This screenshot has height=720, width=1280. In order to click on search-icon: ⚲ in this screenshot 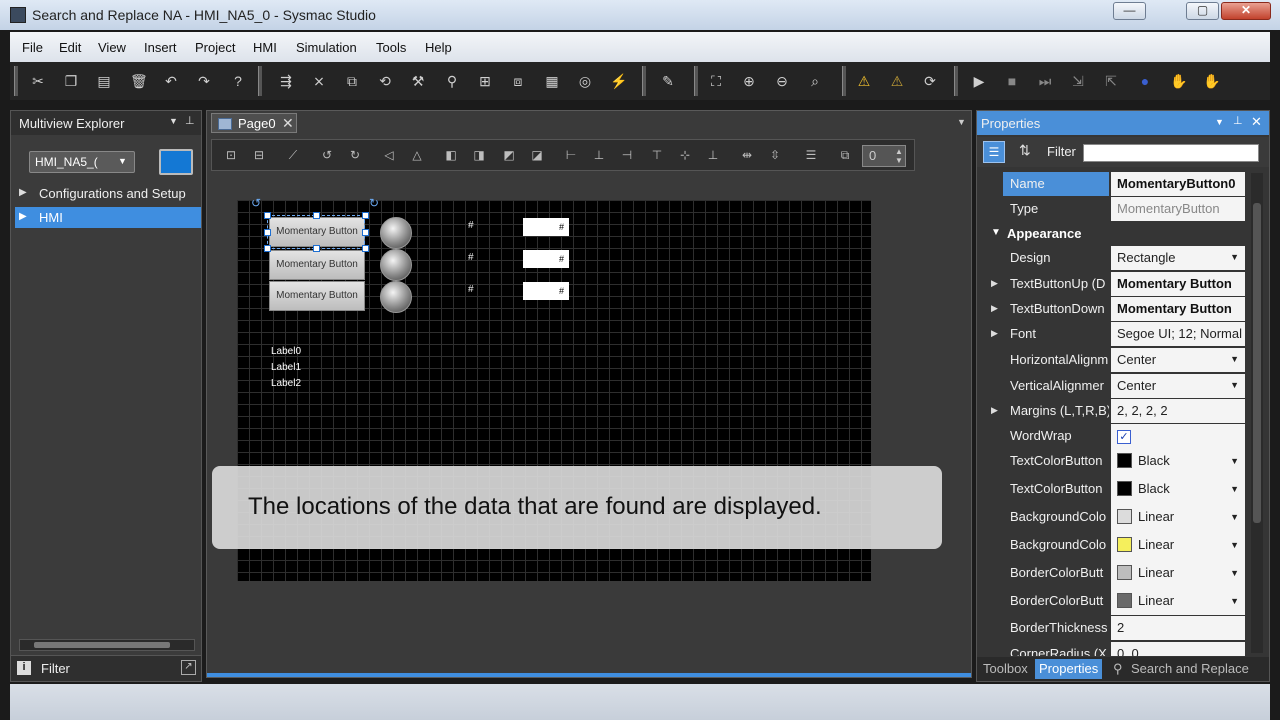, I will do `click(452, 81)`.